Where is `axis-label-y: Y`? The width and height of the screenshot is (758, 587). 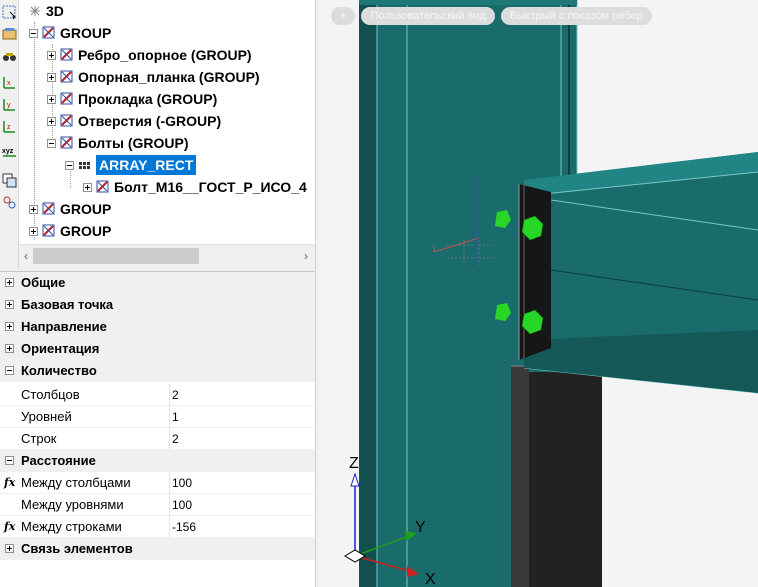
axis-label-y: Y is located at coordinates (420, 527).